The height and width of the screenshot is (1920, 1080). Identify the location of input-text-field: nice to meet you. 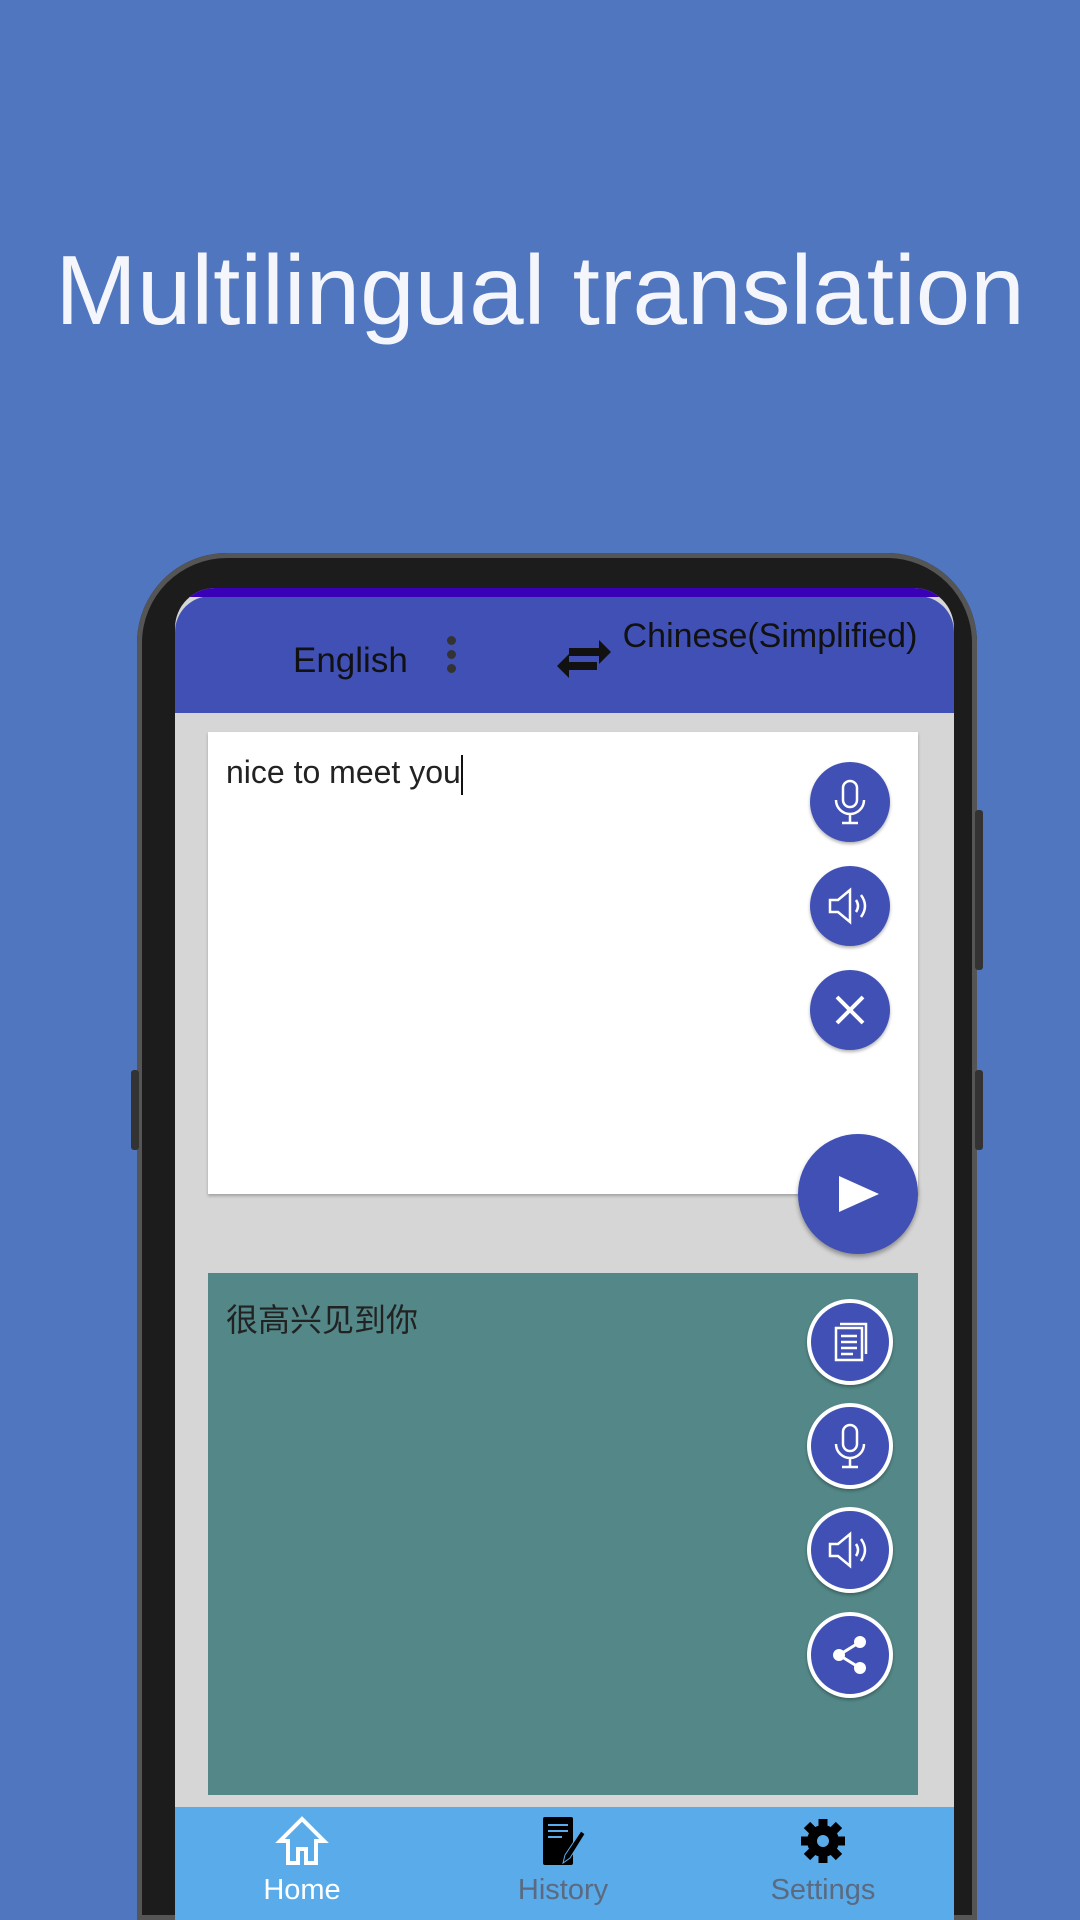
(344, 774).